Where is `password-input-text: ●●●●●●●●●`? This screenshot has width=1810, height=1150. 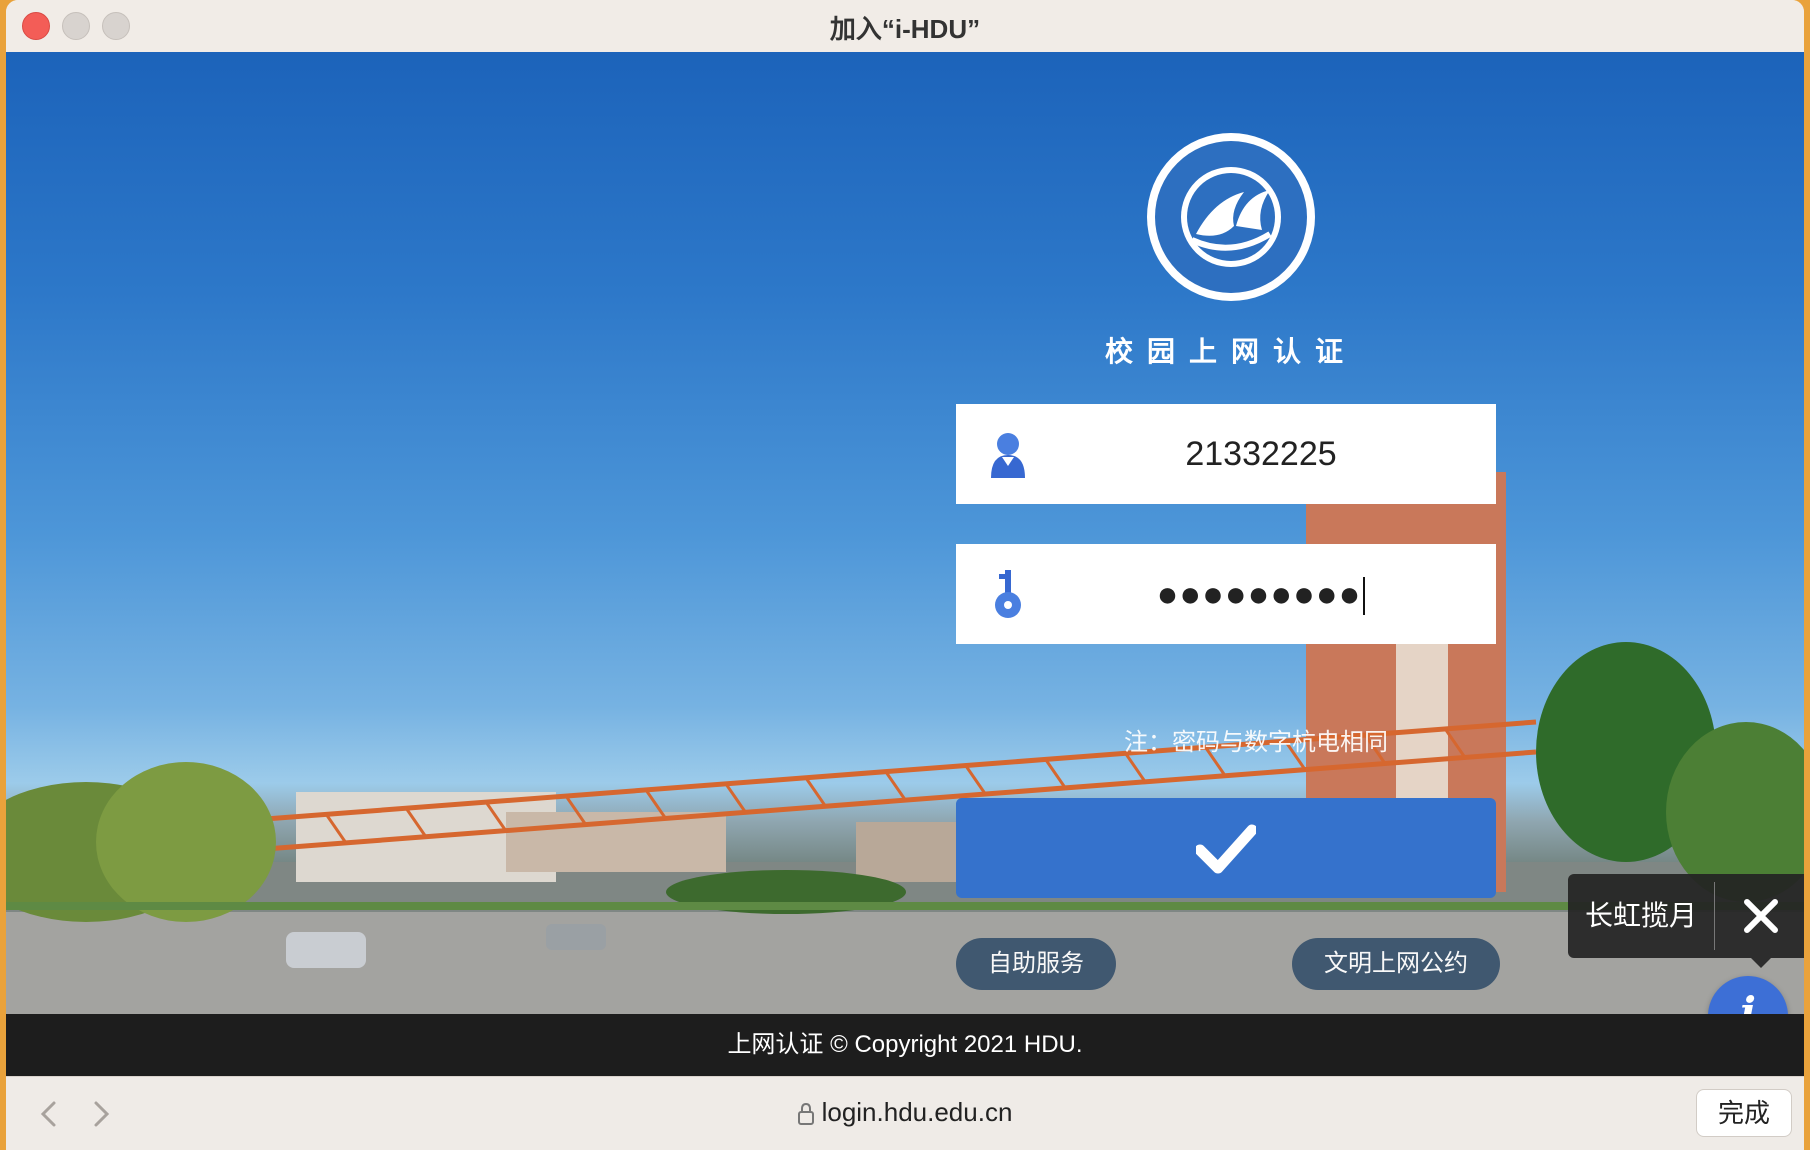
password-input-text: ●●●●●●●●● is located at coordinates (1261, 594).